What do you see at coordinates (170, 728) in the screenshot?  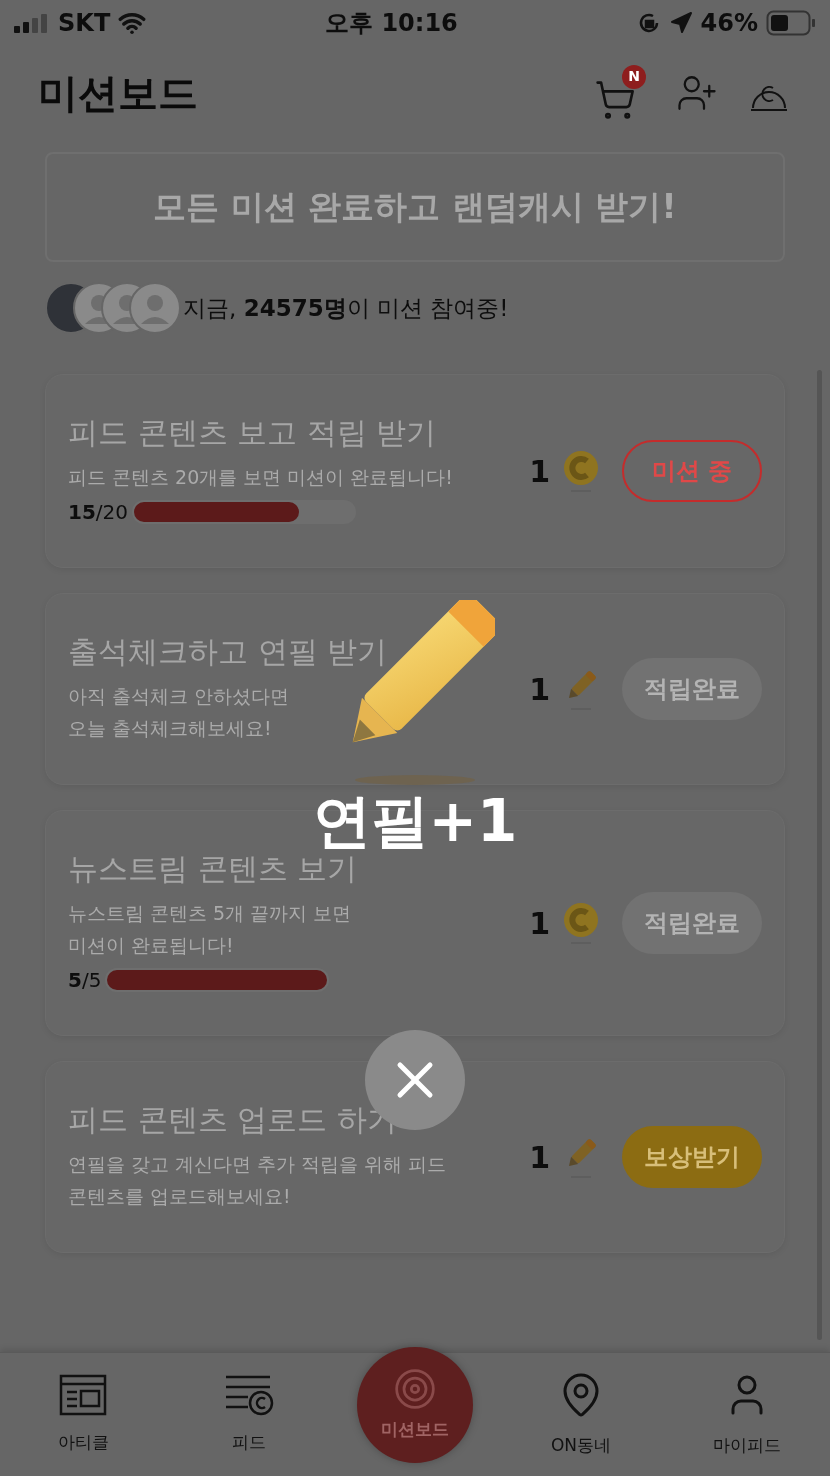 I see `mission-description: 오늘 출석체크해보세요!` at bounding box center [170, 728].